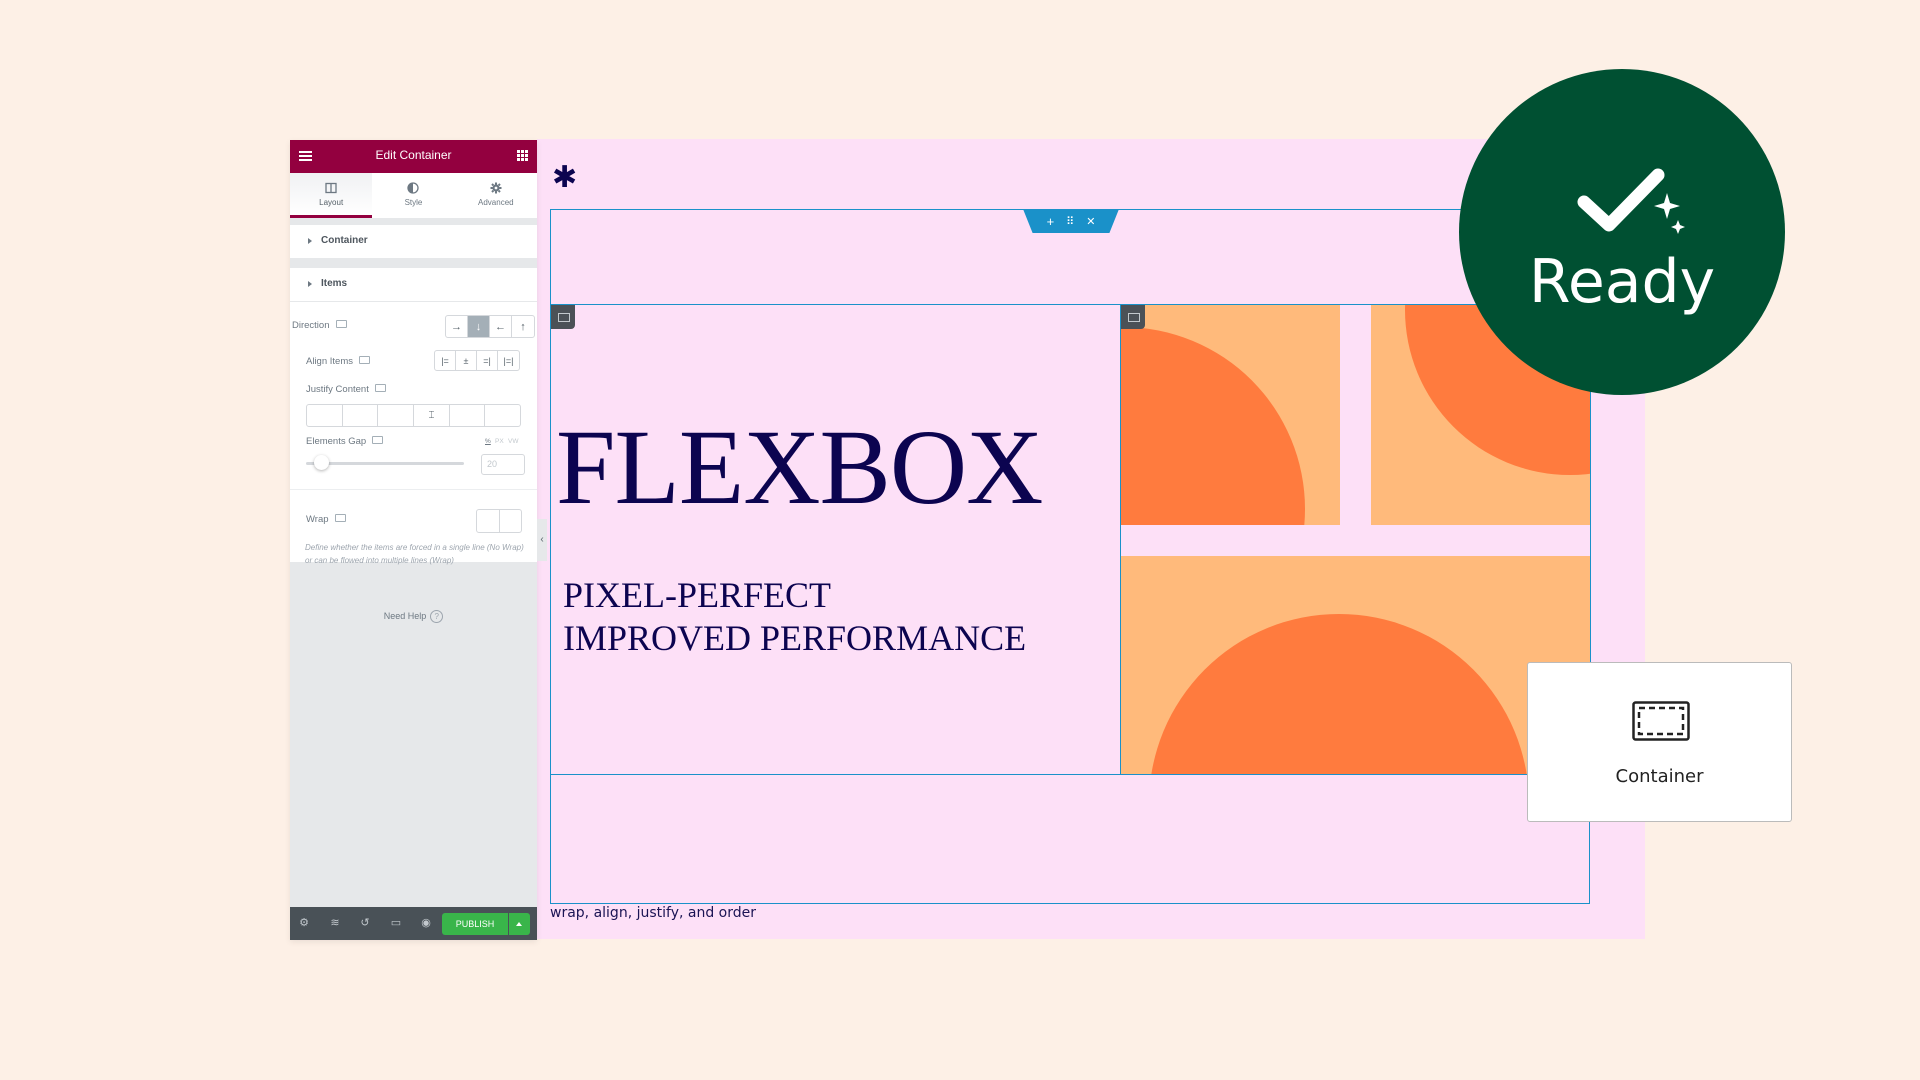  I want to click on ready-badge: Ready, so click(1622, 232).